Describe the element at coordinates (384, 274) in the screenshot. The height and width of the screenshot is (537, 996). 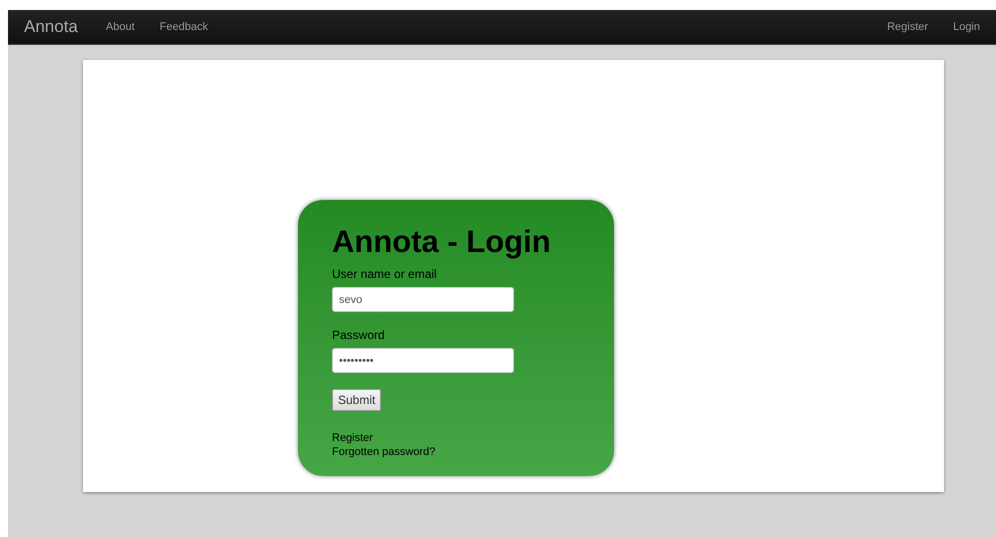
I see `field-label: User name or email` at that location.